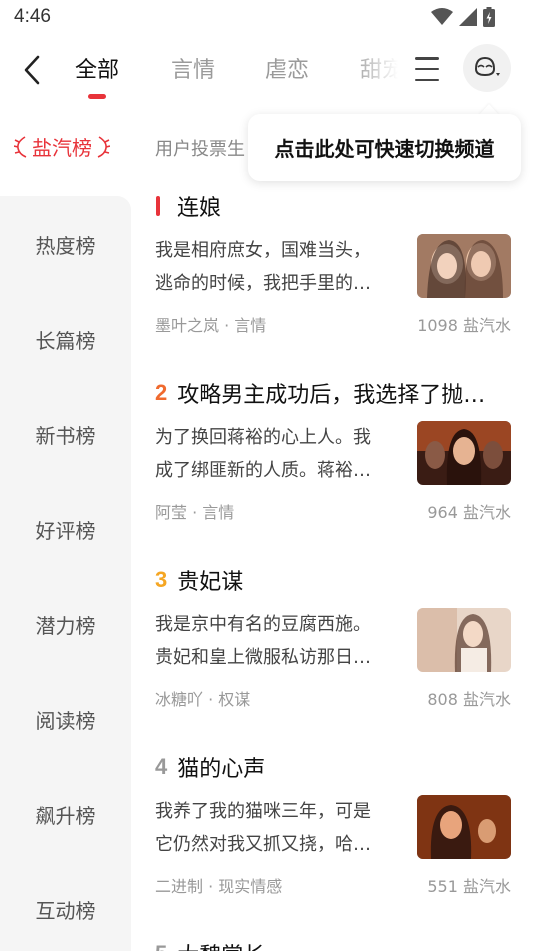 The width and height of the screenshot is (535, 951). Describe the element at coordinates (263, 624) in the screenshot. I see `desc-line: 我是京中有名的豆腐西施。` at that location.